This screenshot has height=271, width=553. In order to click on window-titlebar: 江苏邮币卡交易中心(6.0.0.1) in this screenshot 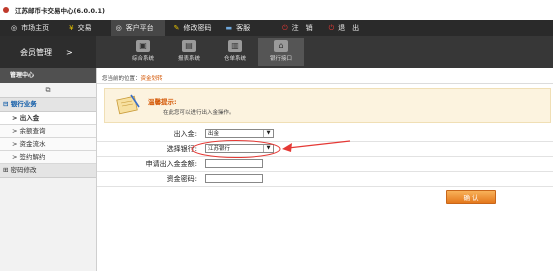, I will do `click(276, 10)`.